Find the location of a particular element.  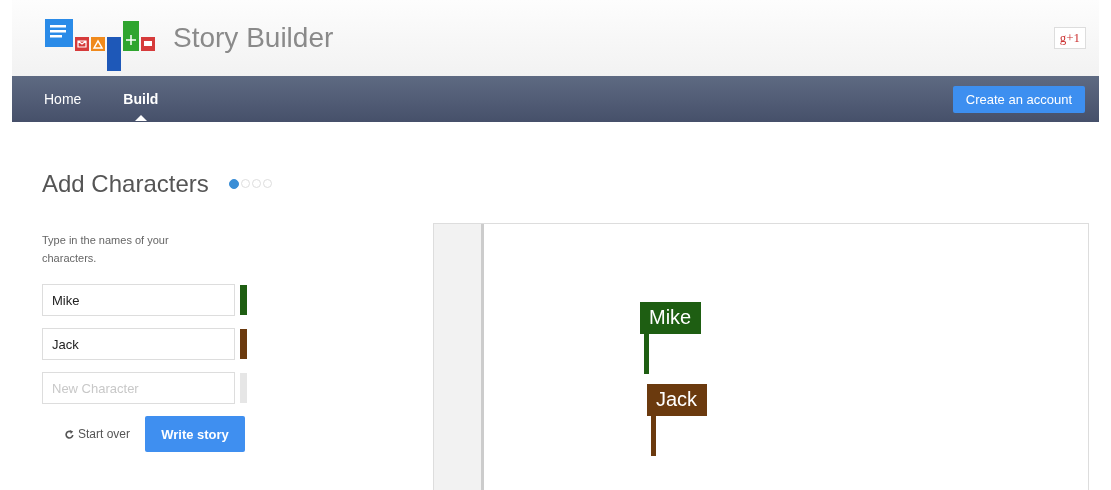

character-flag: Jack is located at coordinates (677, 420).